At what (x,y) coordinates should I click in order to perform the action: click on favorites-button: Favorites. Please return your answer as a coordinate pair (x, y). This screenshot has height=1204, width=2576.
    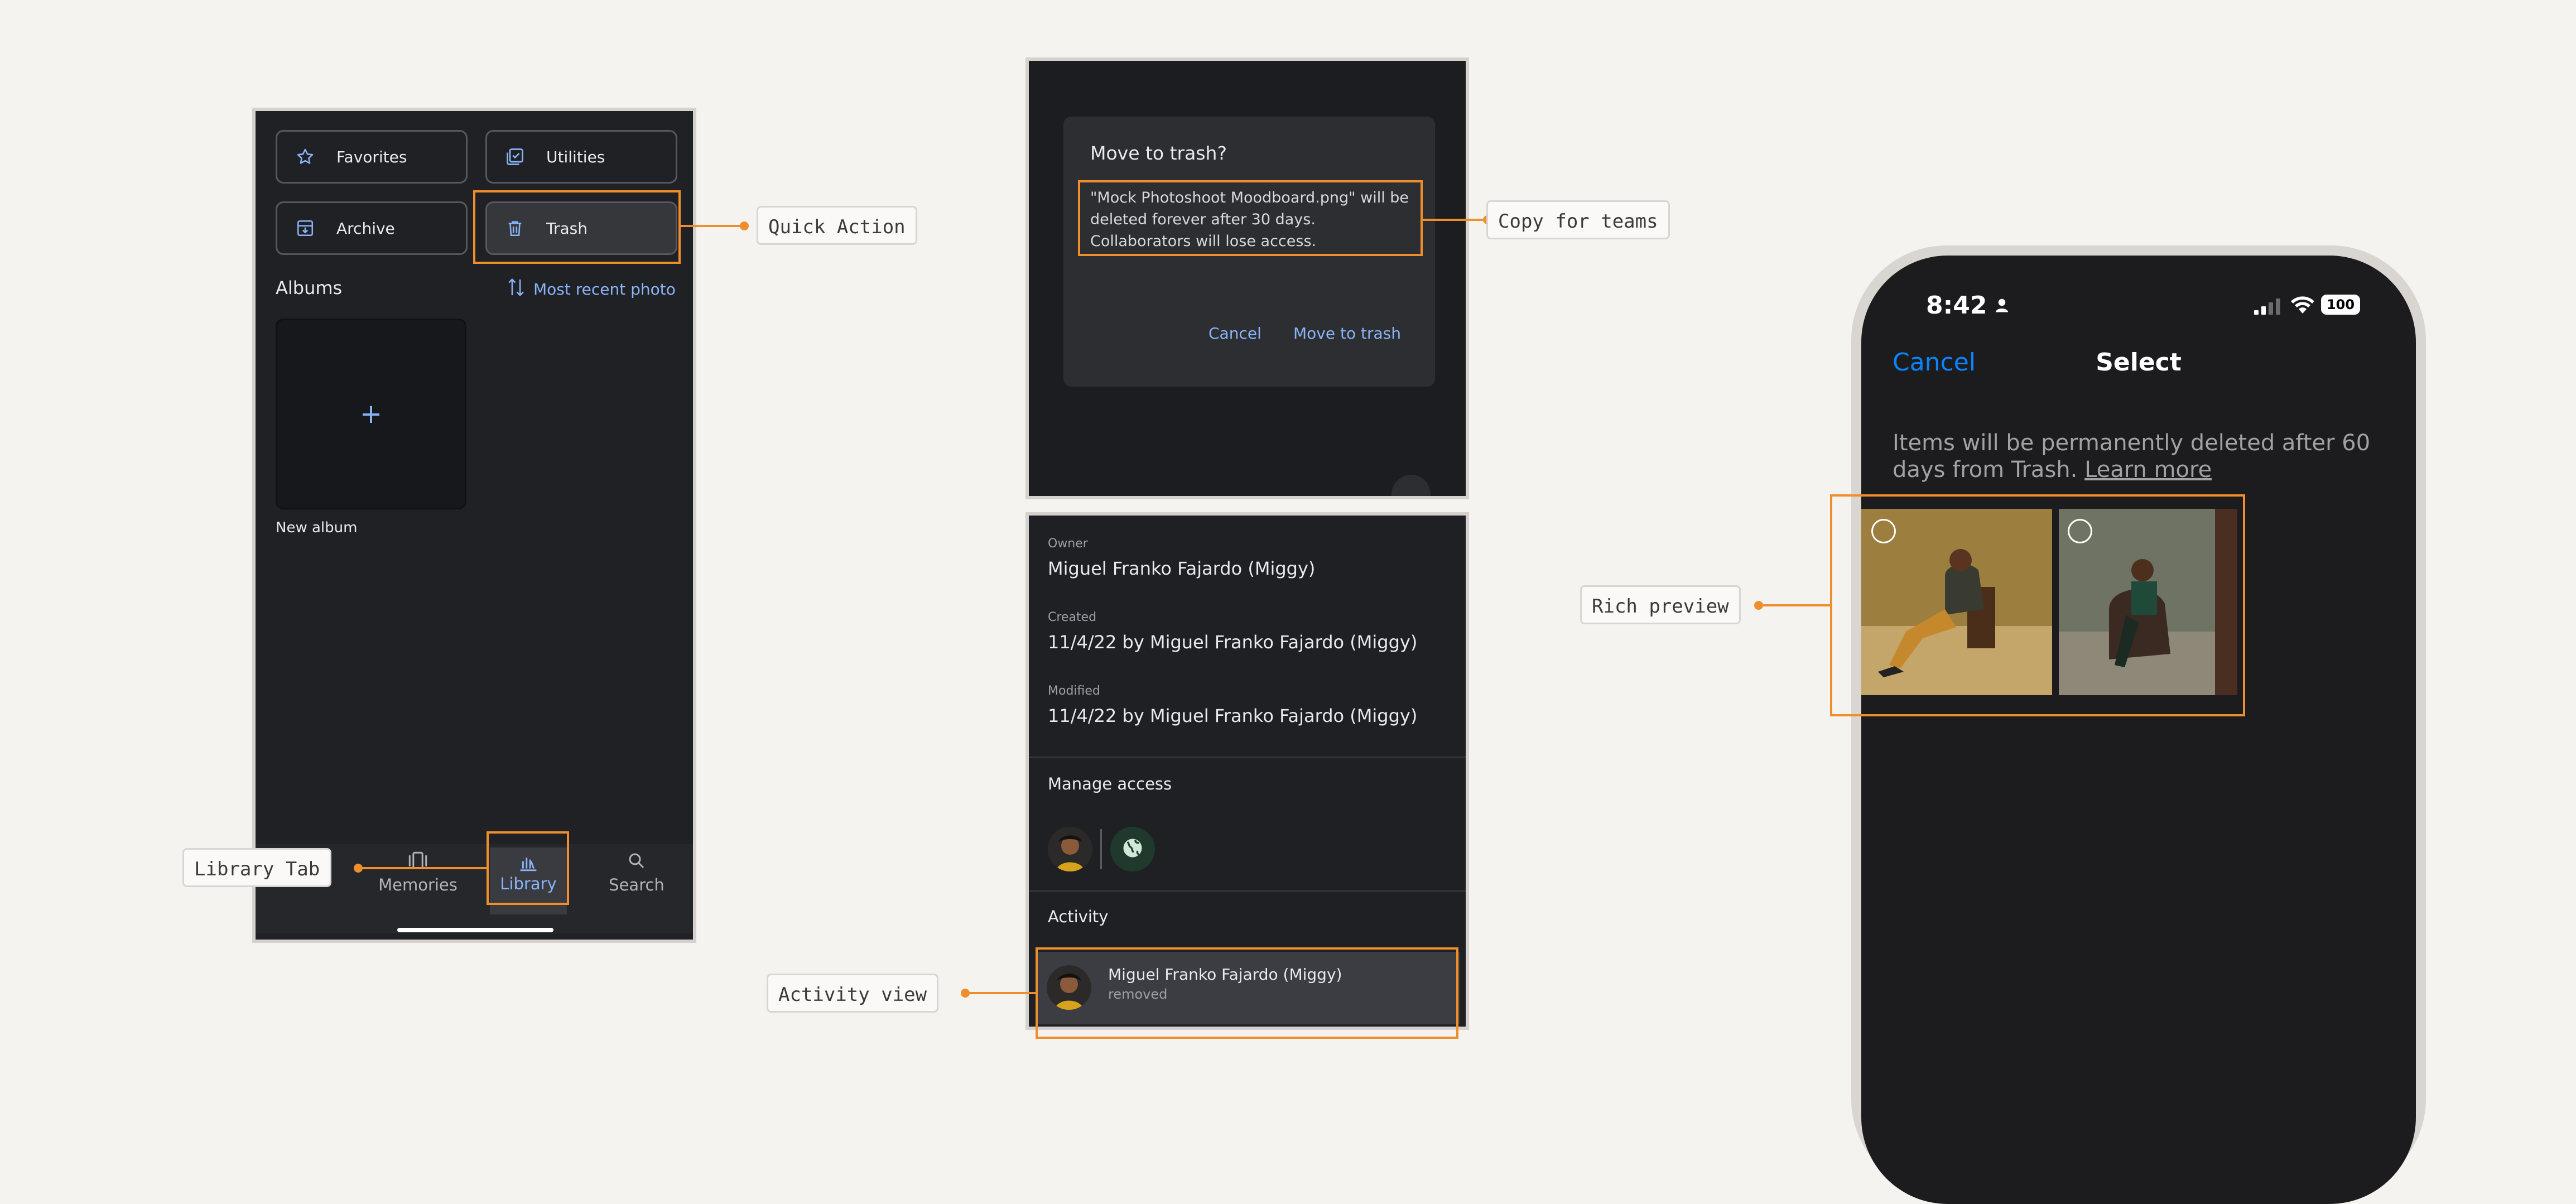
    Looking at the image, I should click on (372, 157).